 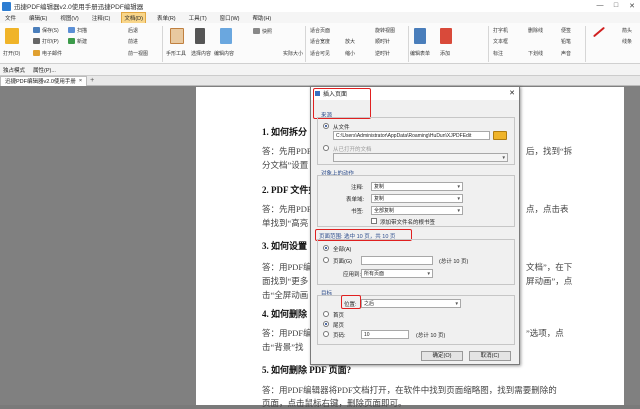 I want to click on select-content-button: 选择内容, so click(x=201, y=53).